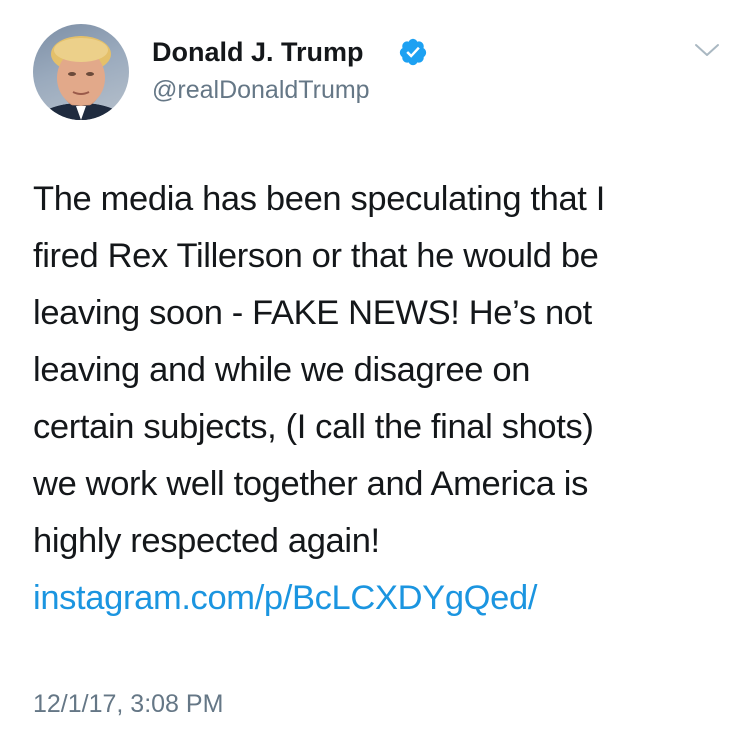  What do you see at coordinates (319, 199) in the screenshot?
I see `tweet-text-line: The media has been speculating that I` at bounding box center [319, 199].